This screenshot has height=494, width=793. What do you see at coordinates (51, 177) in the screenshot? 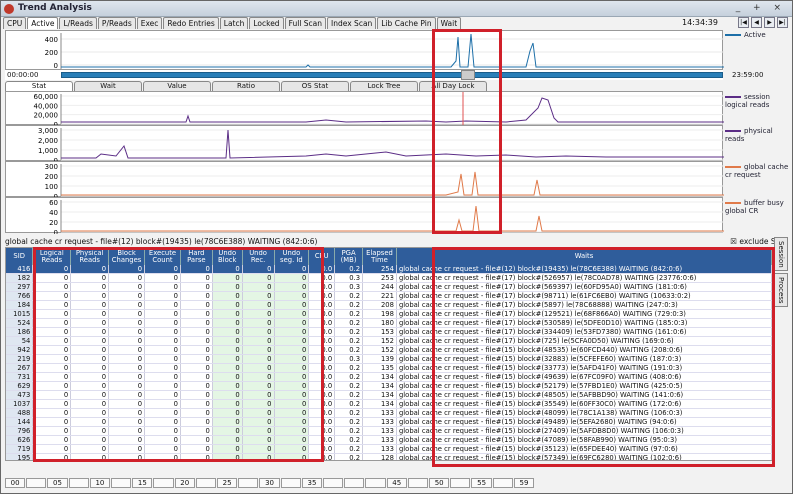
I see `ytick-label: 200` at bounding box center [51, 177].